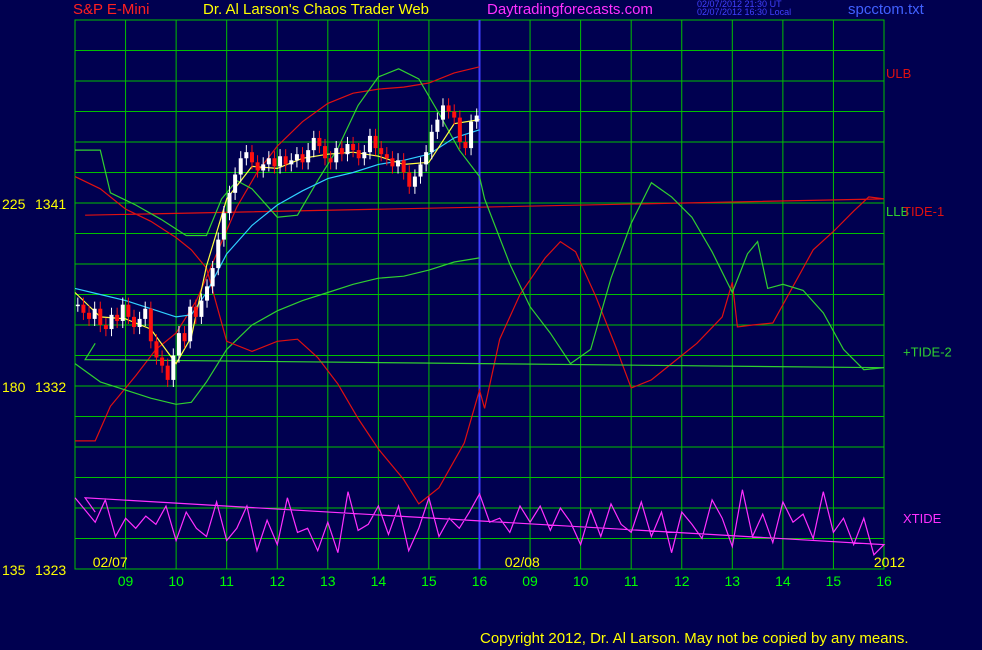  What do you see at coordinates (14, 204) in the screenshot?
I see `y-tick-alt-label: 225` at bounding box center [14, 204].